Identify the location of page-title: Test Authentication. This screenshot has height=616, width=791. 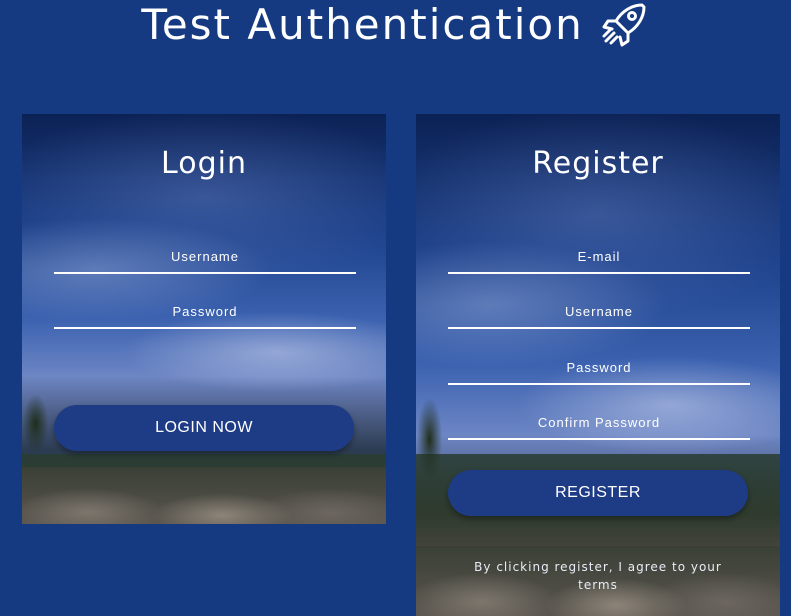
(362, 24).